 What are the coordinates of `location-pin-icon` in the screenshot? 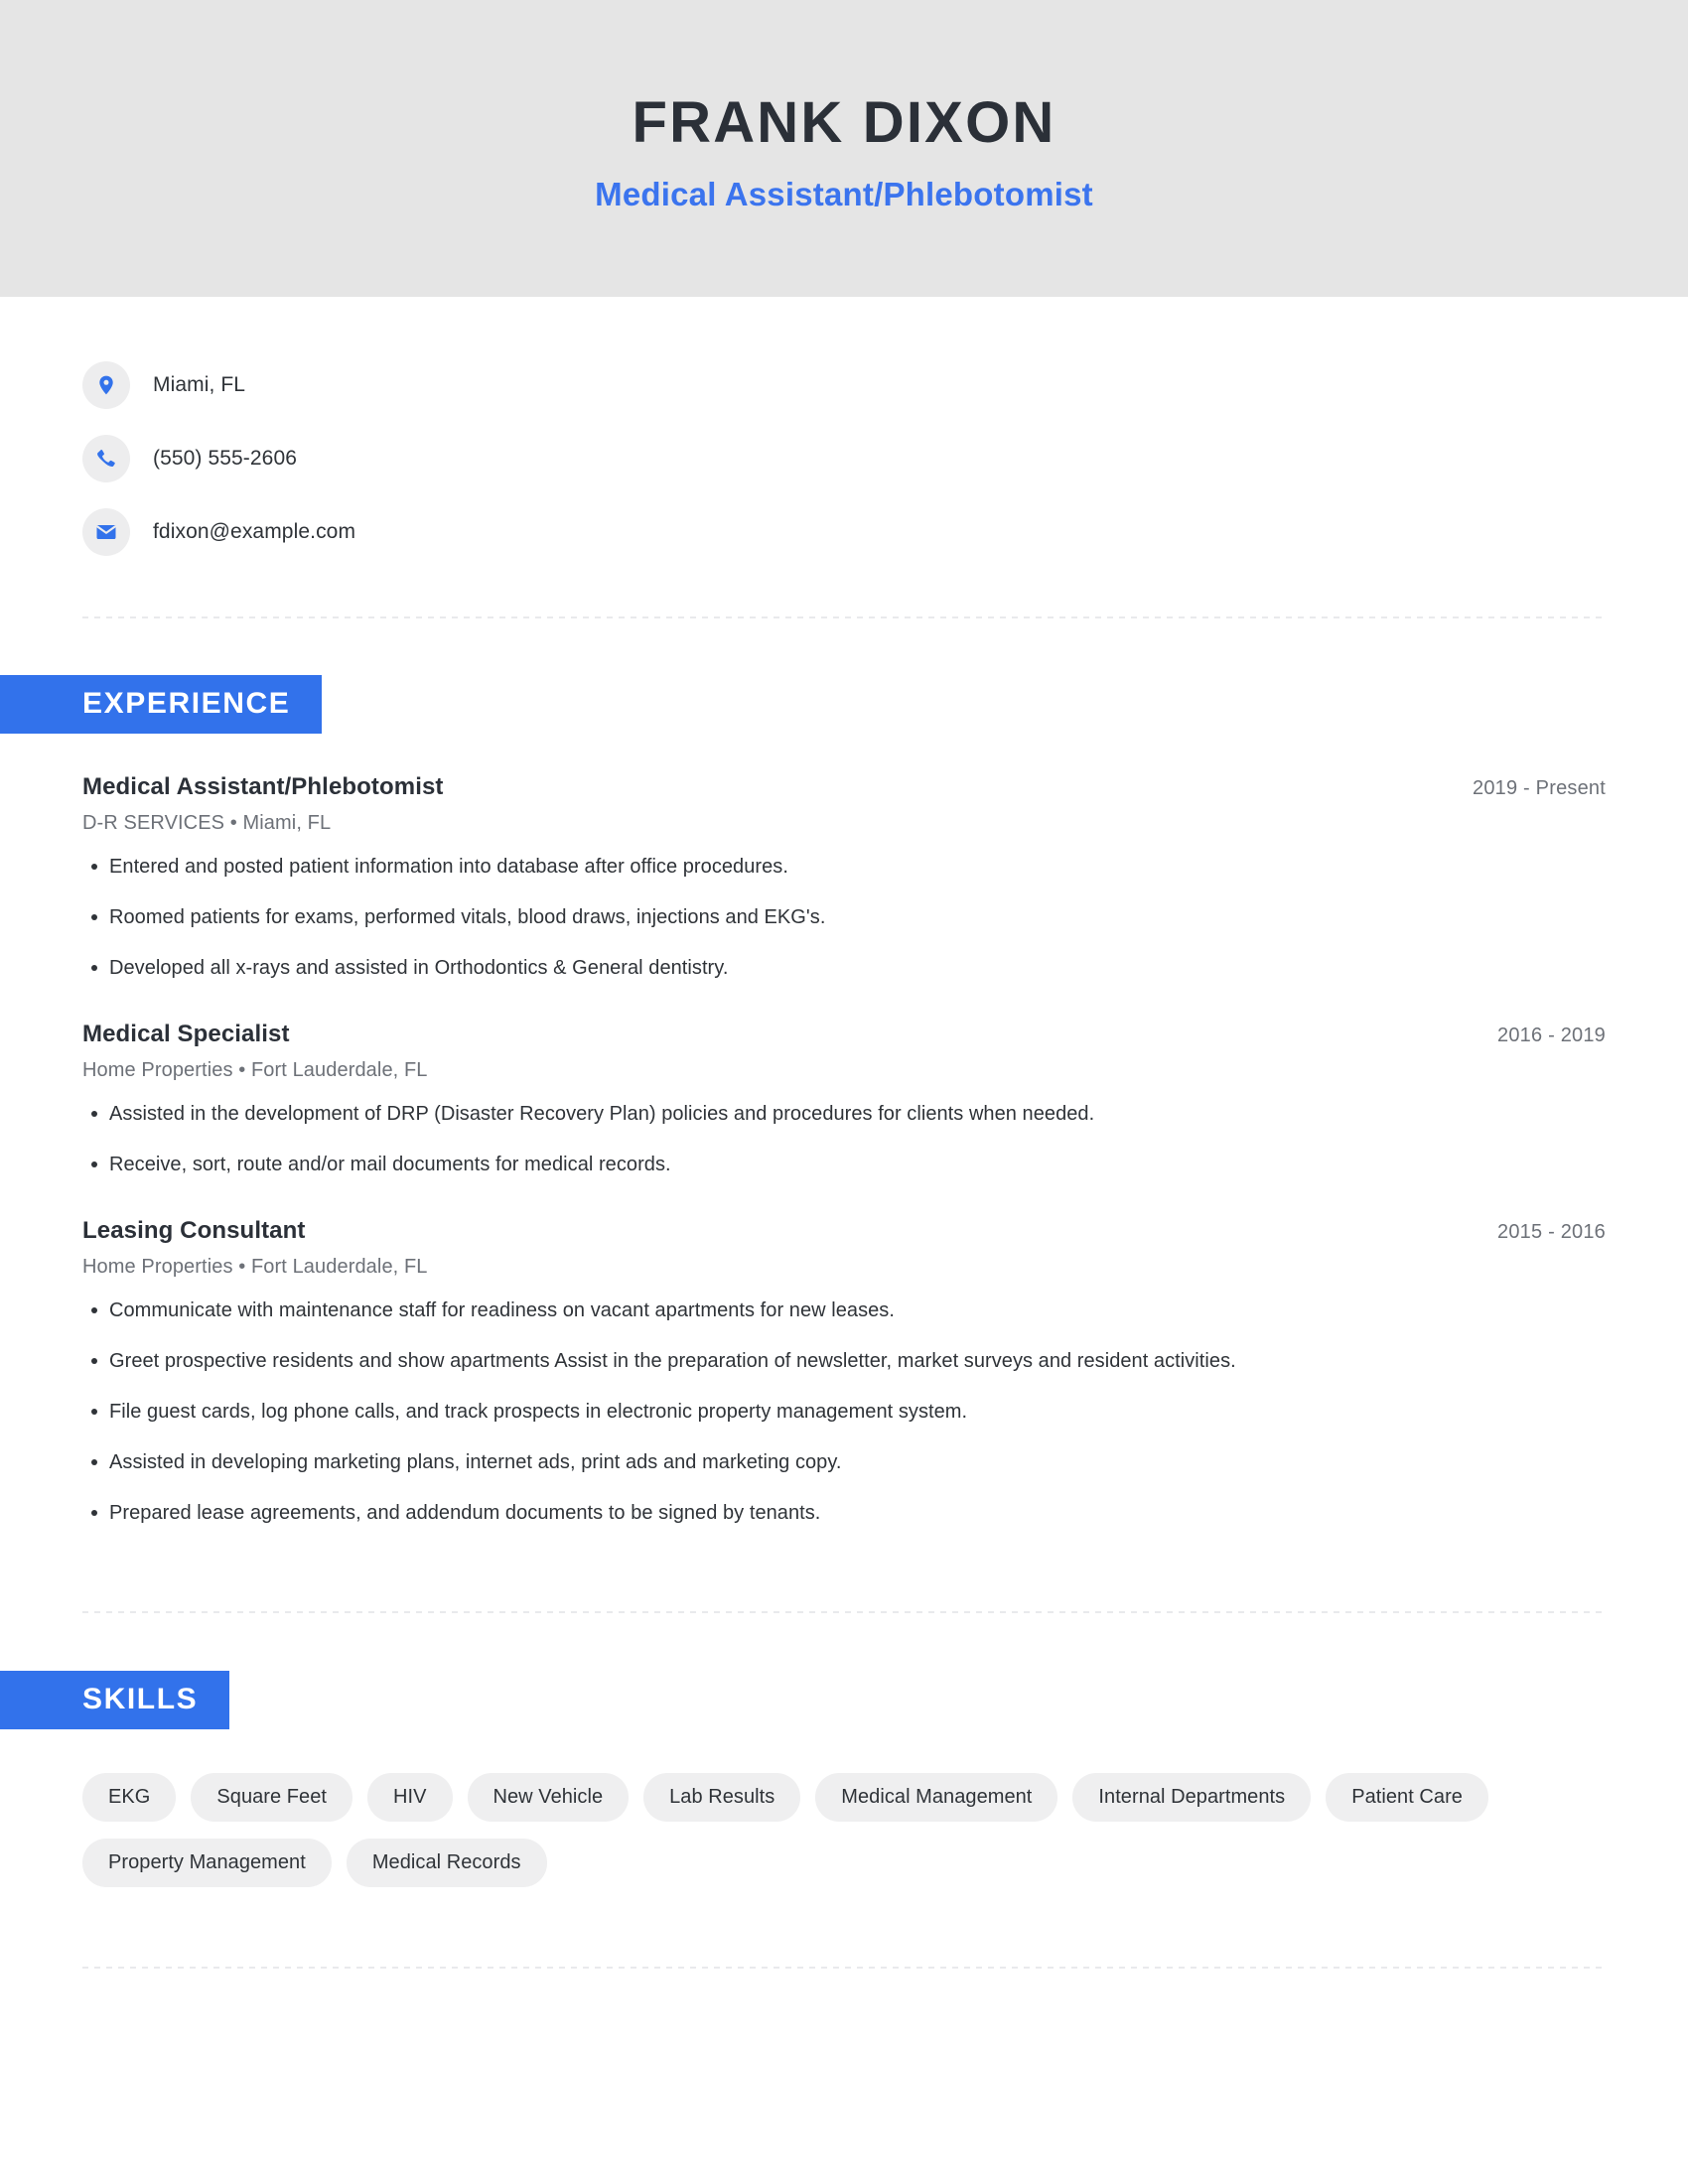 It's located at (106, 385).